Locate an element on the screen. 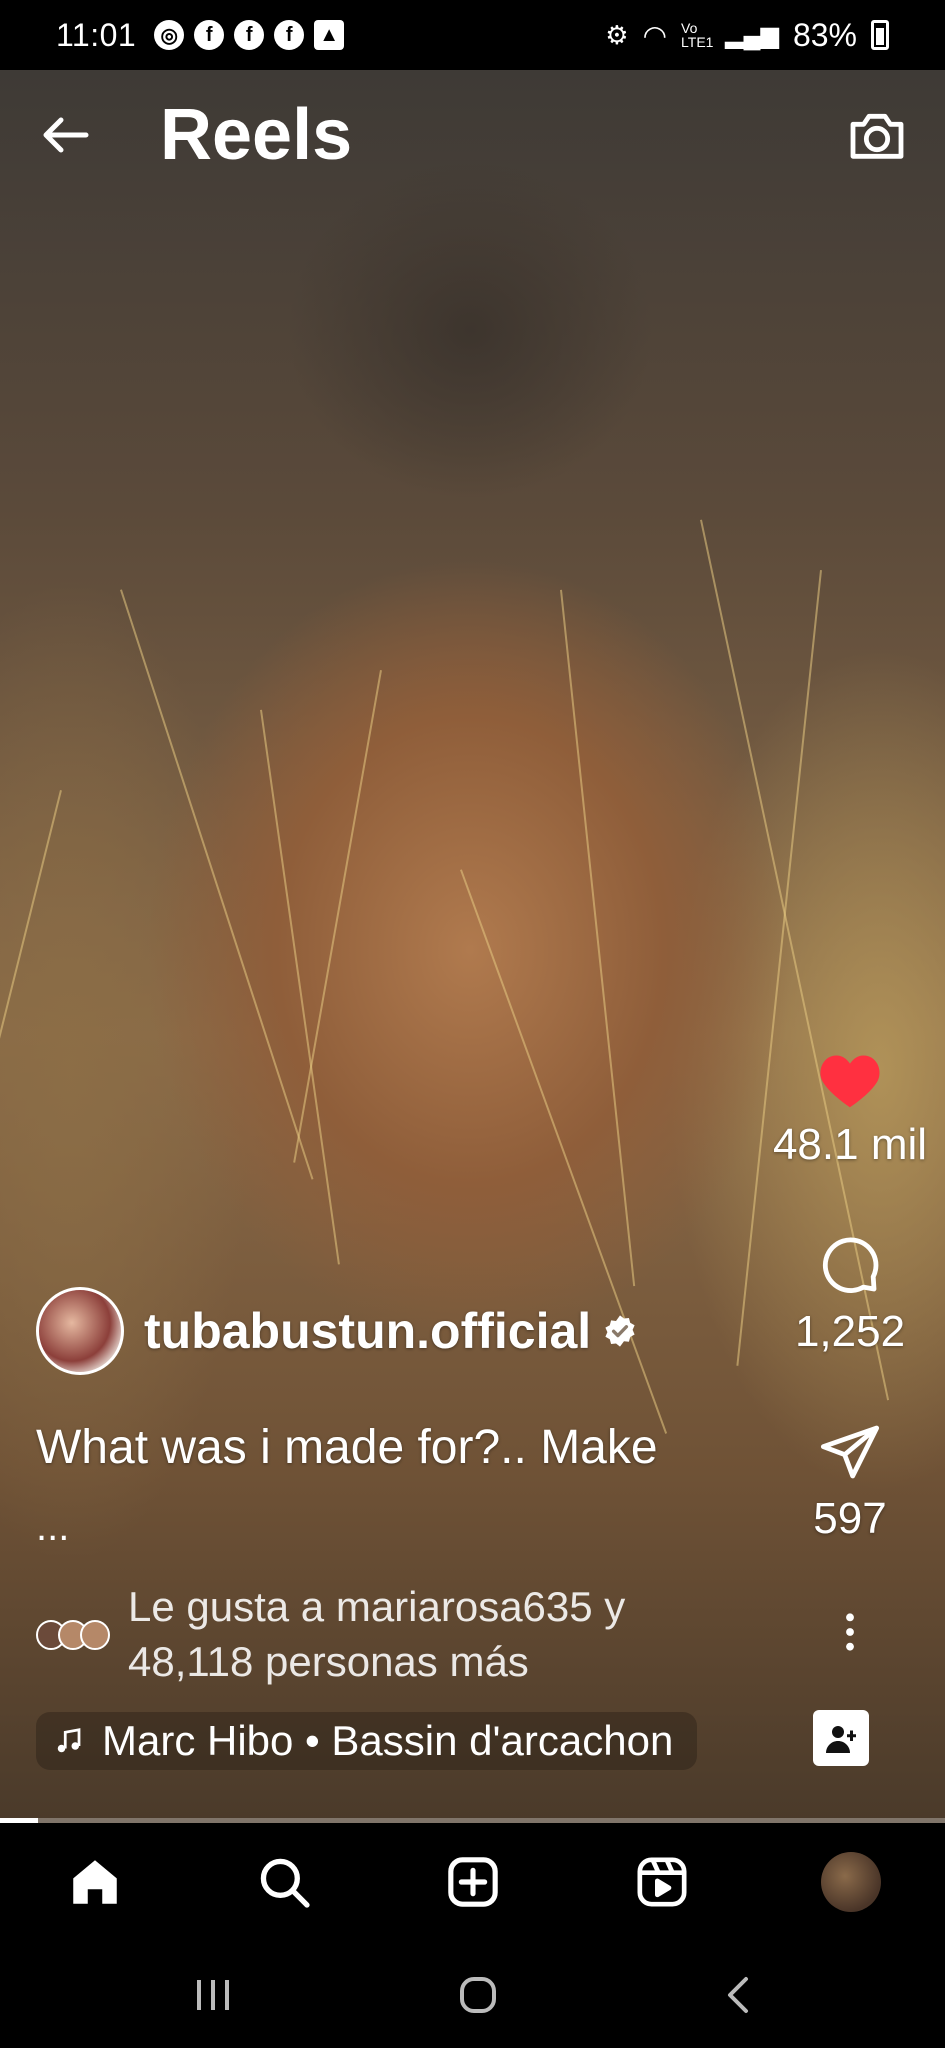  author-row: tubabustun.official is located at coordinates (336, 1331).